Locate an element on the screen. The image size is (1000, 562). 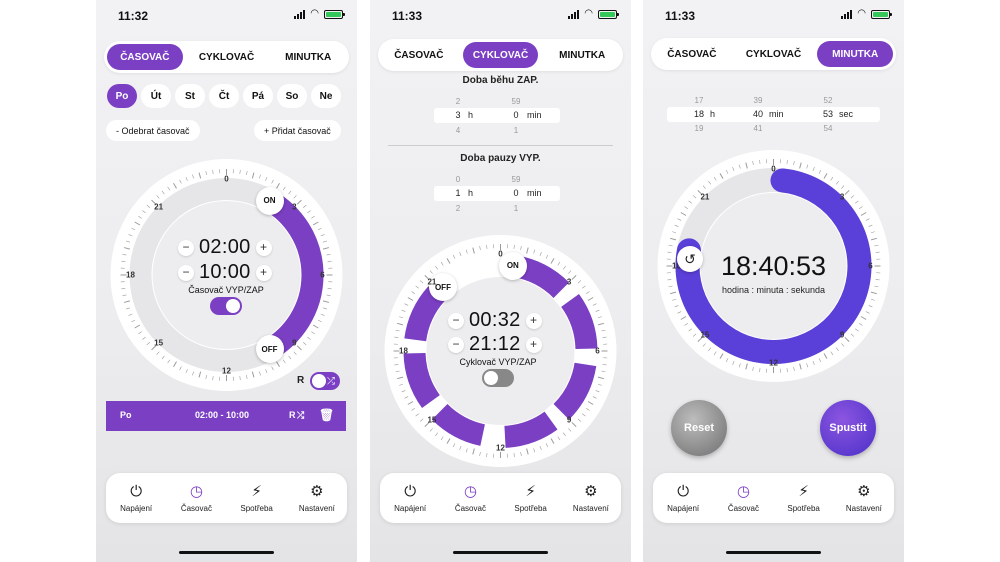
day-selector: Po Út St Čt Pá So Ne is located at coordinates (224, 96).